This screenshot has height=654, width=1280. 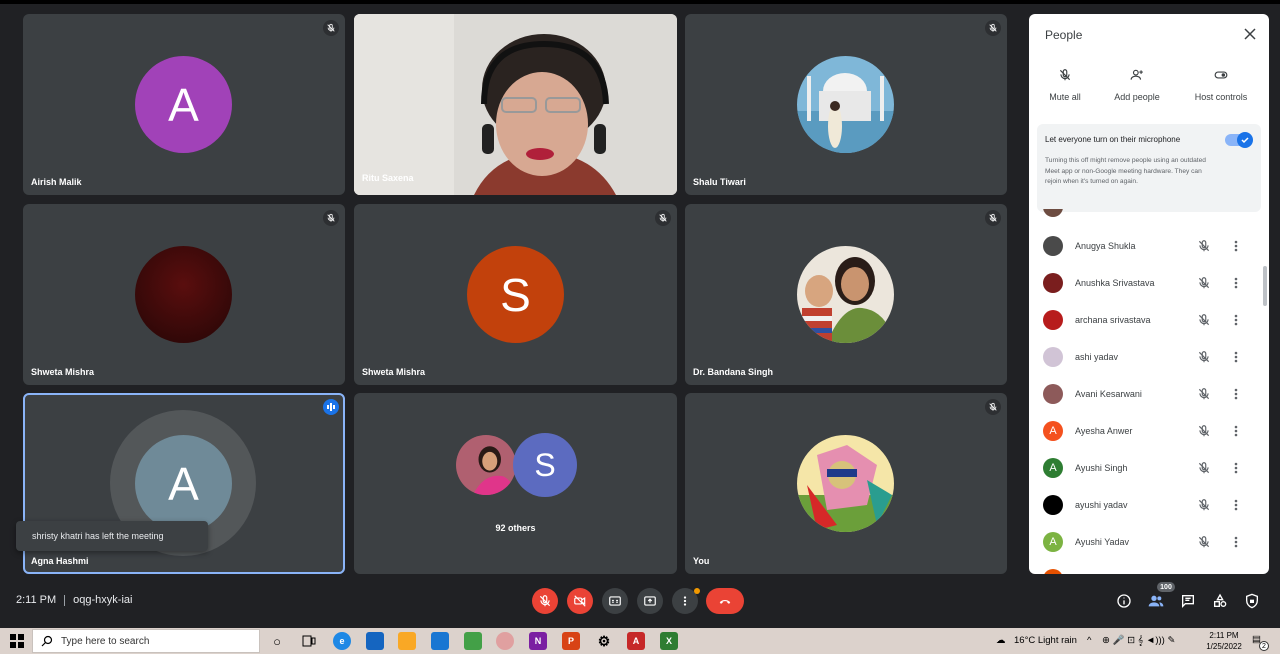 What do you see at coordinates (1149, 246) in the screenshot?
I see `list-item: Anugya Shukla` at bounding box center [1149, 246].